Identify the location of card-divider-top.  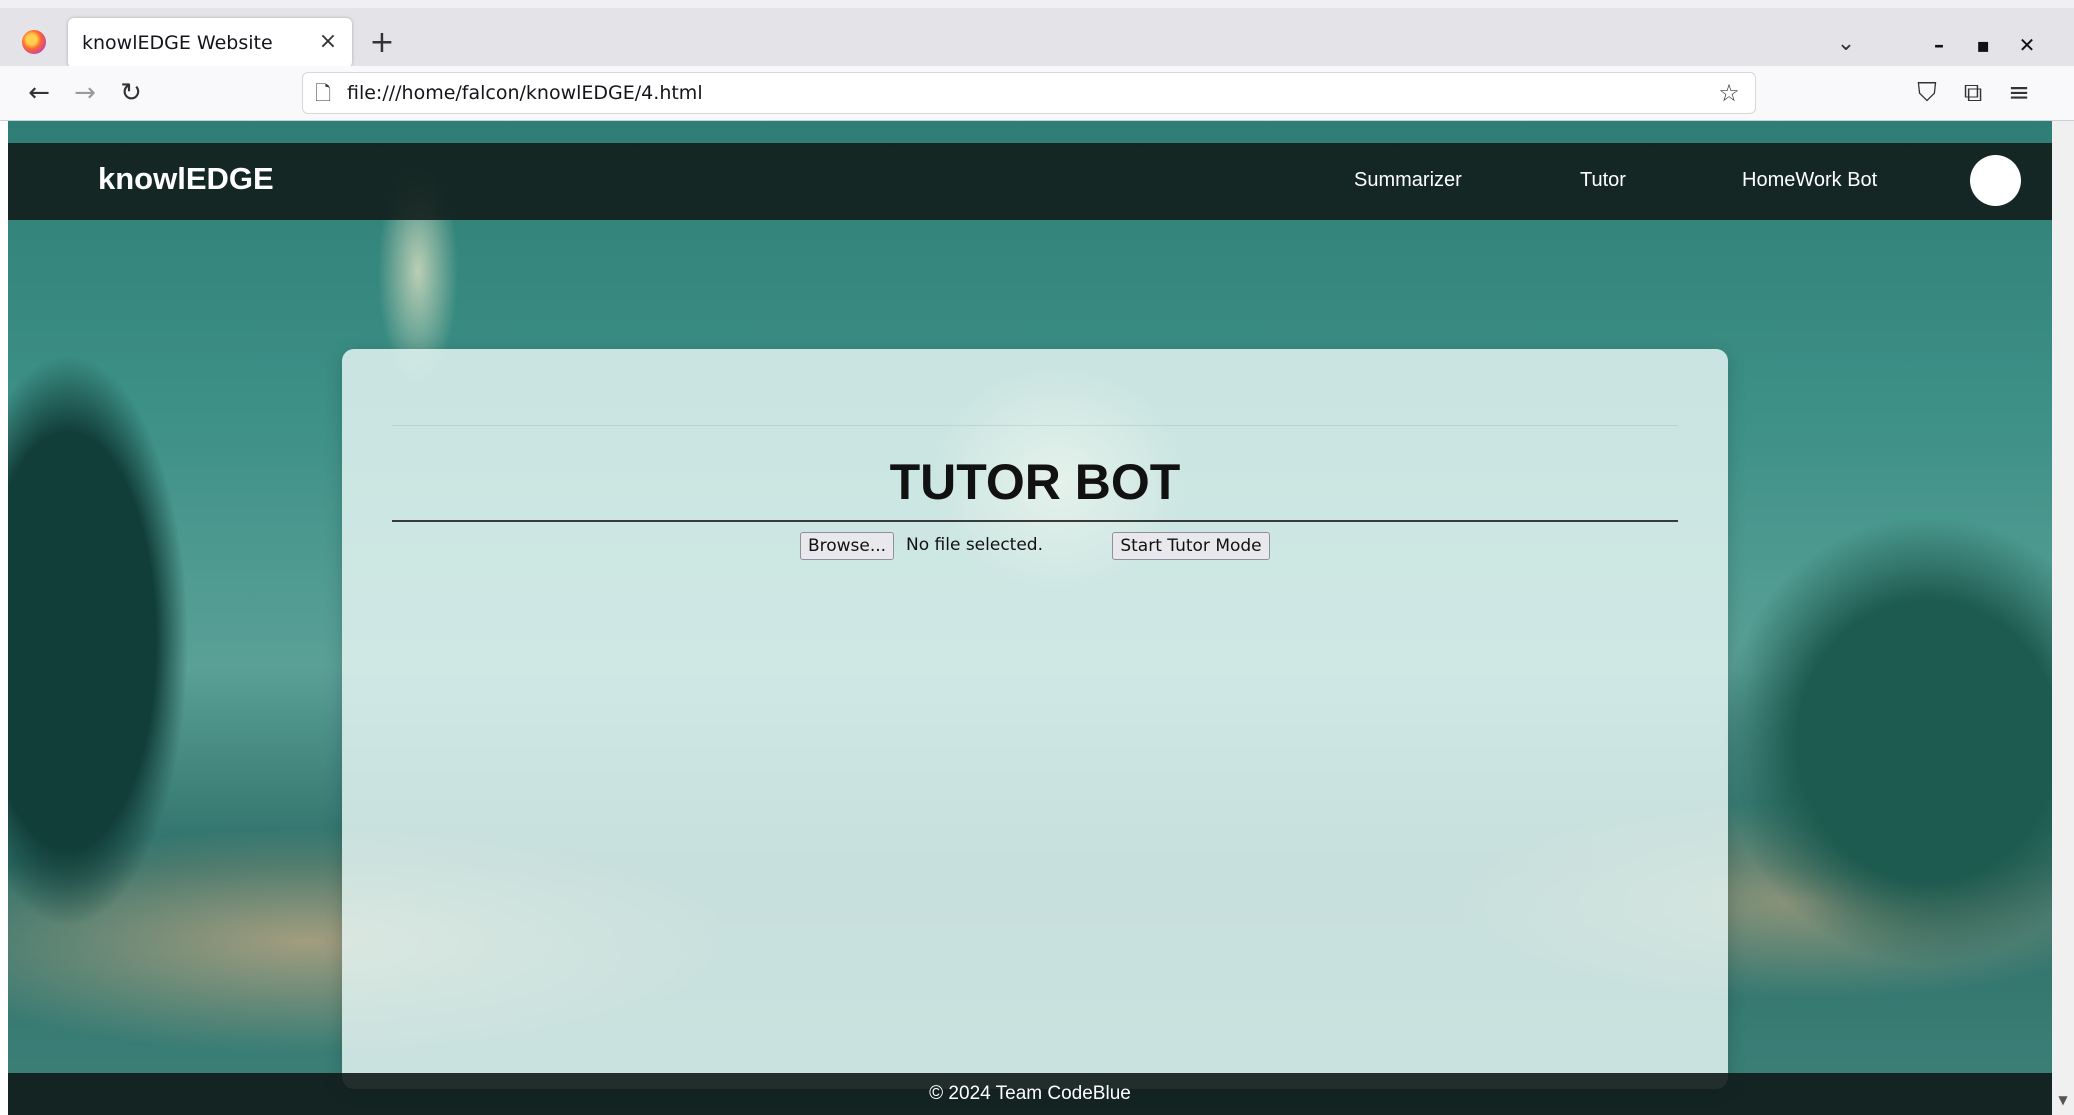
(1035, 425).